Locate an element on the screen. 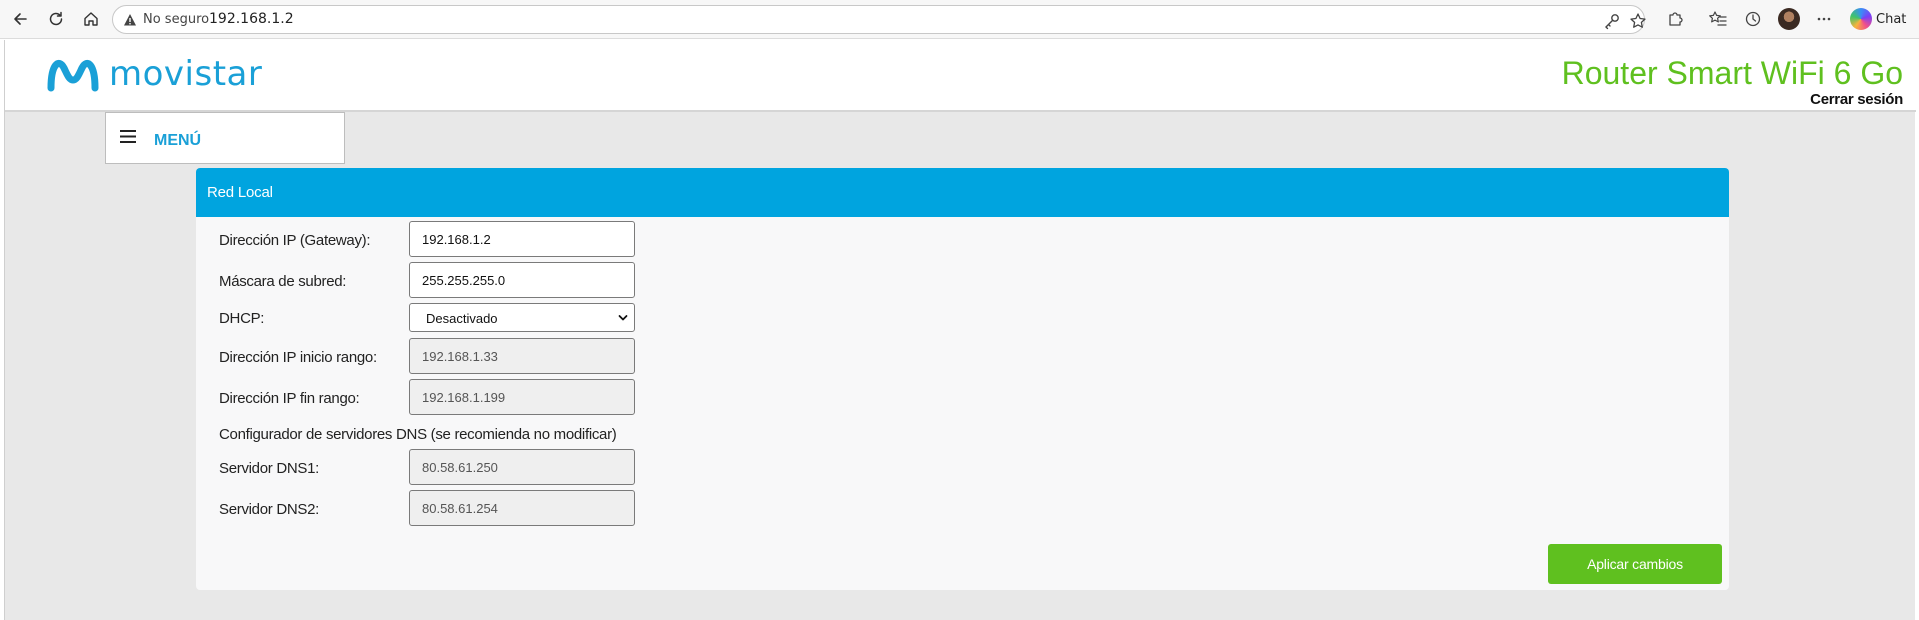 Image resolution: width=1919 pixels, height=620 pixels. refresh-button is located at coordinates (56, 19).